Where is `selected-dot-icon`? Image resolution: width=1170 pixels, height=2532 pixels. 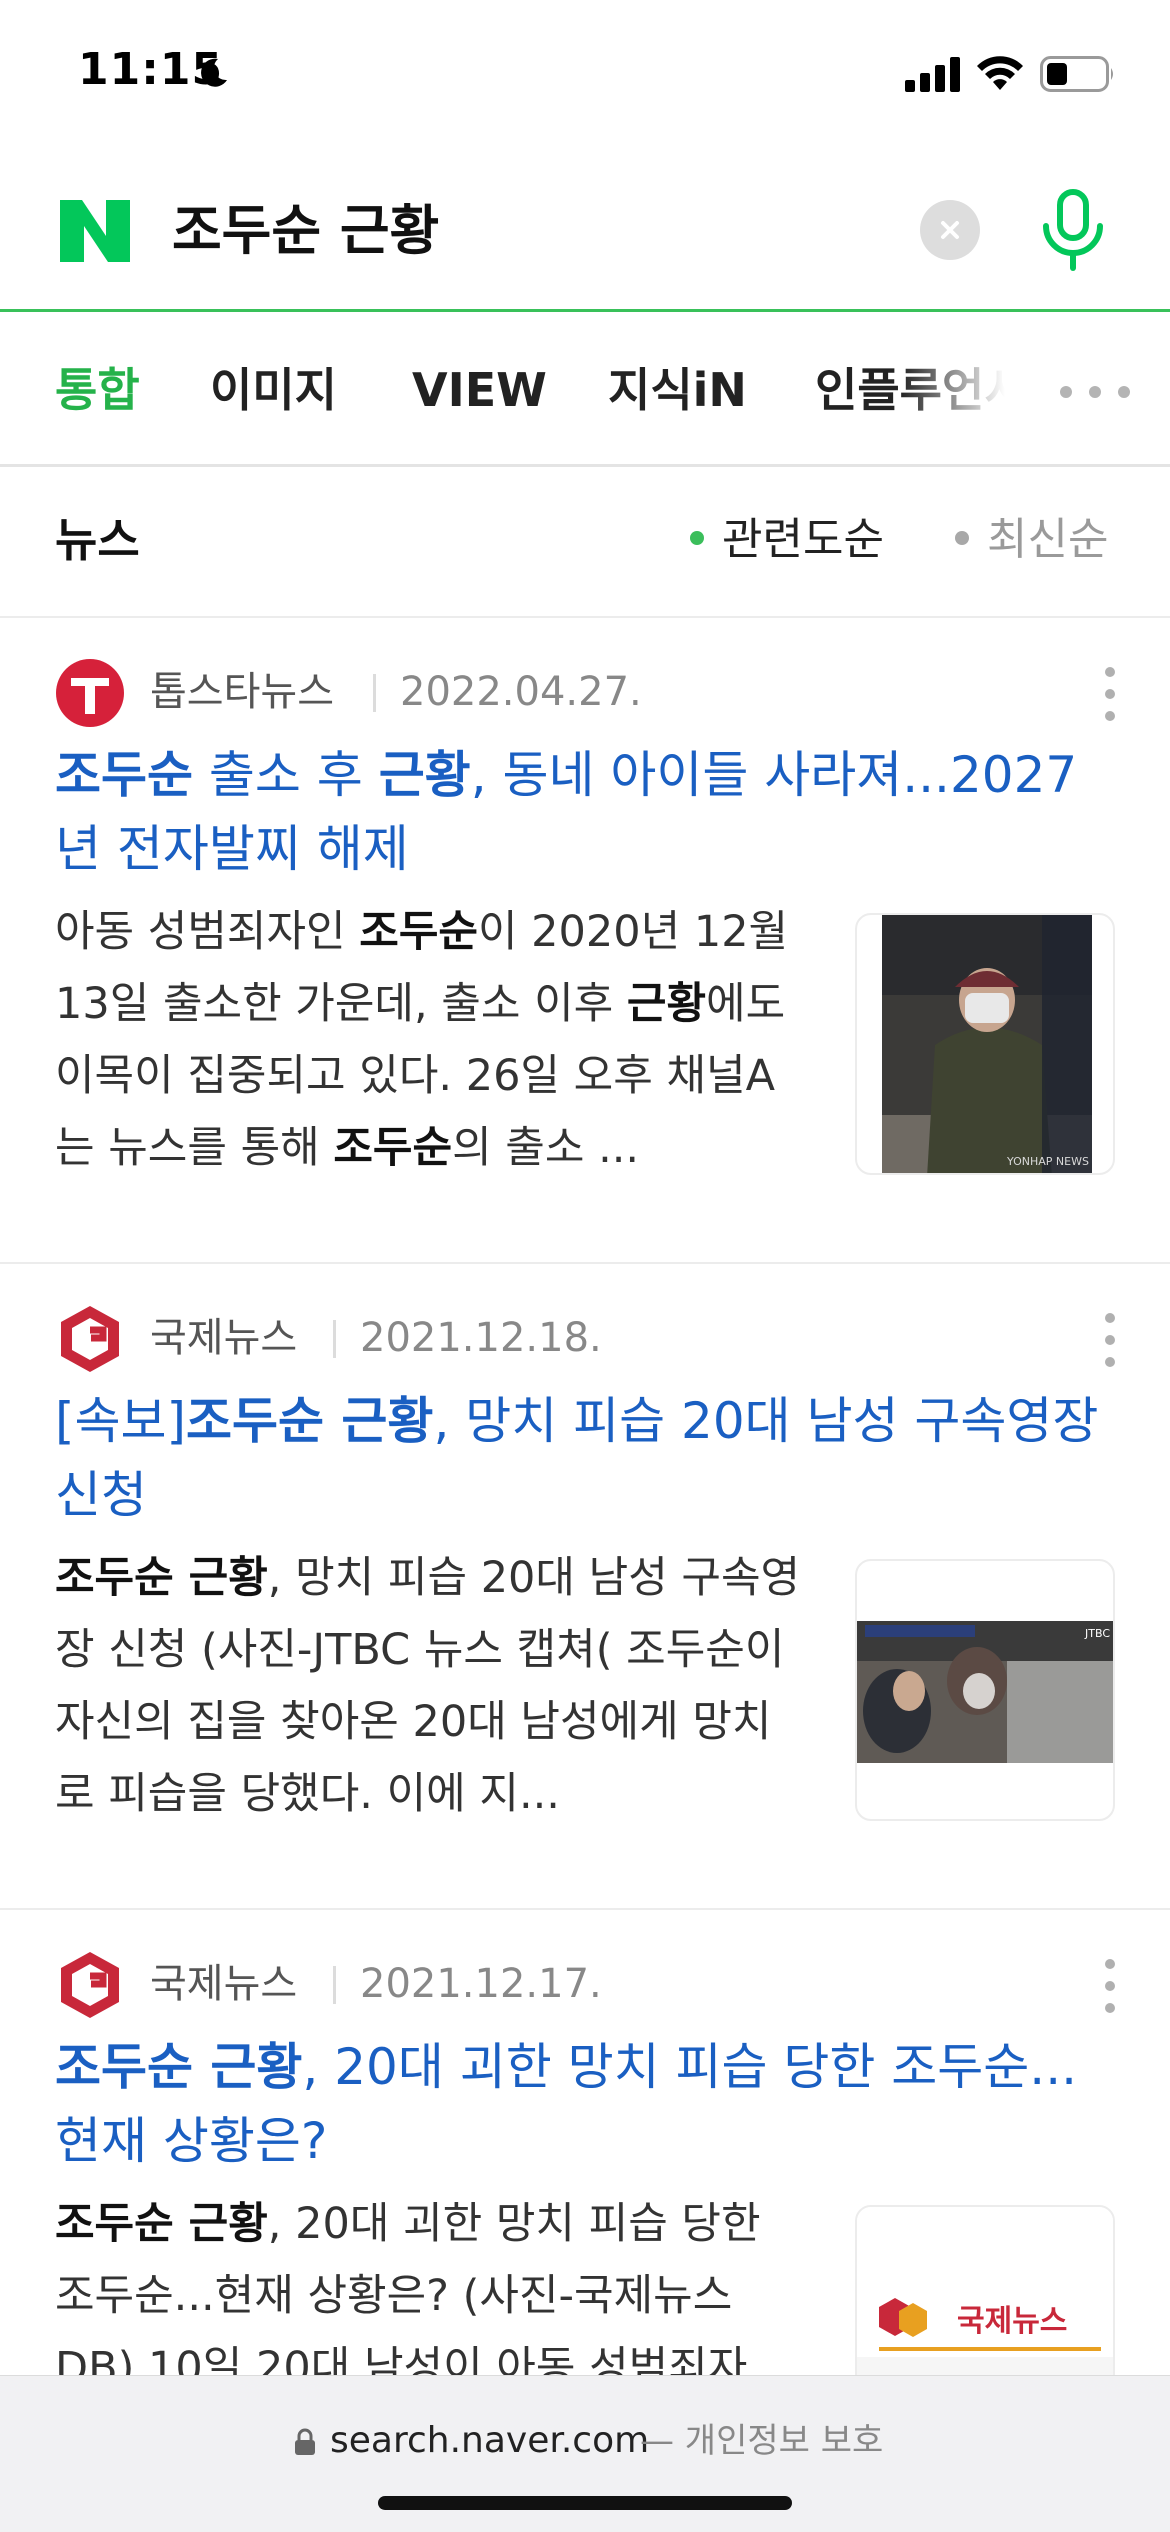 selected-dot-icon is located at coordinates (697, 538).